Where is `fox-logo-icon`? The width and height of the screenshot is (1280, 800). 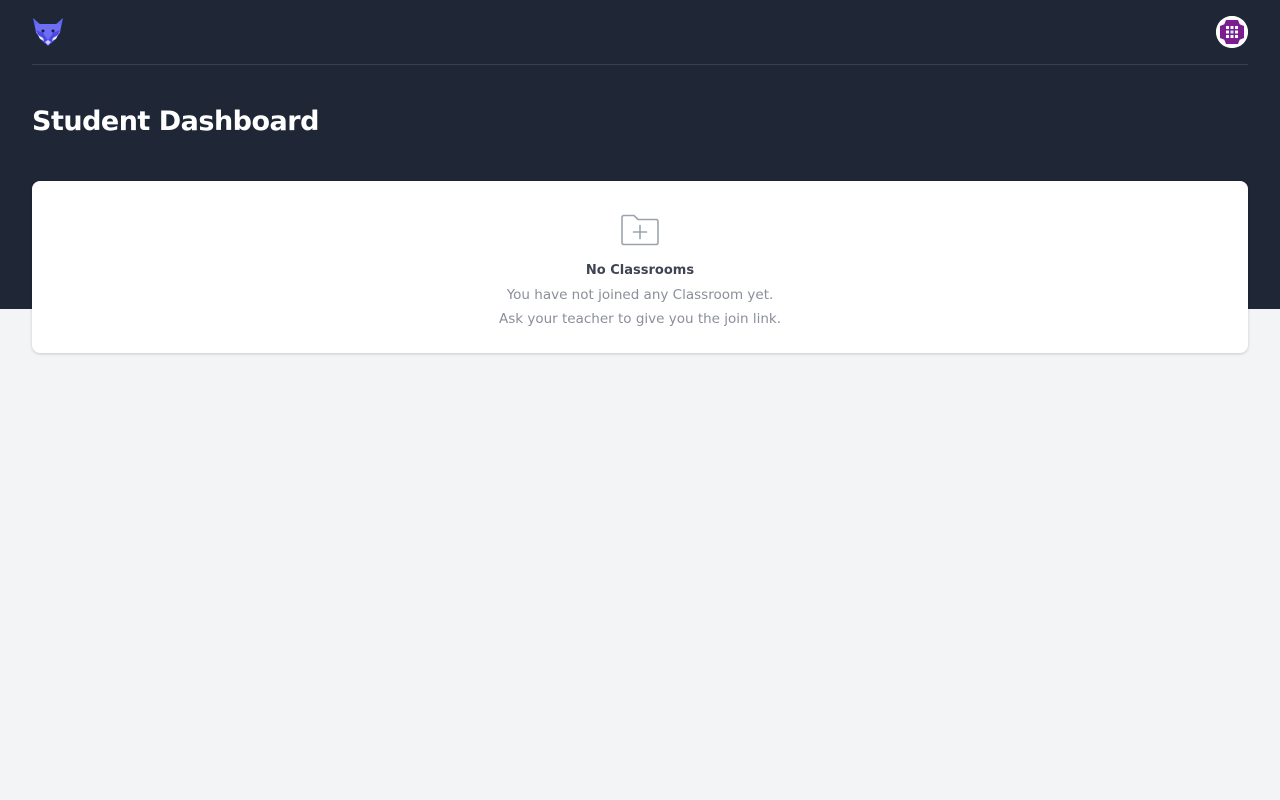 fox-logo-icon is located at coordinates (48, 32).